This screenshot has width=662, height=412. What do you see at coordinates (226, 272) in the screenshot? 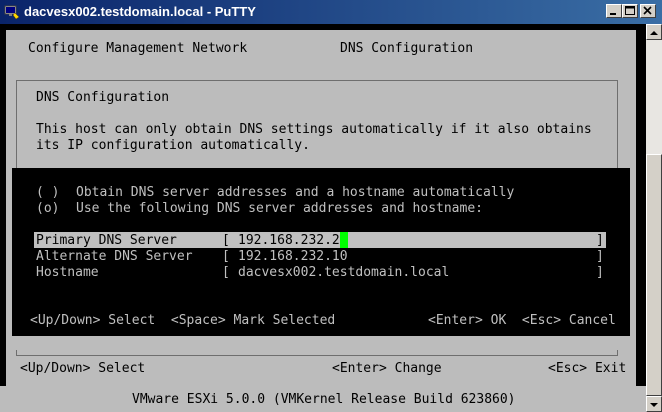
I see `hostname-open-bracket: [` at bounding box center [226, 272].